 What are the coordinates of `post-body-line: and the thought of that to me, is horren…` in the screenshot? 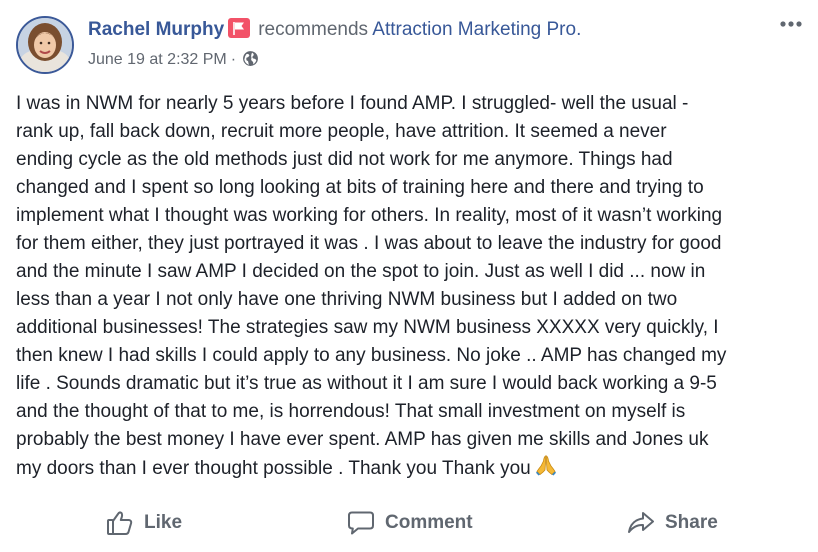 It's located at (351, 411).